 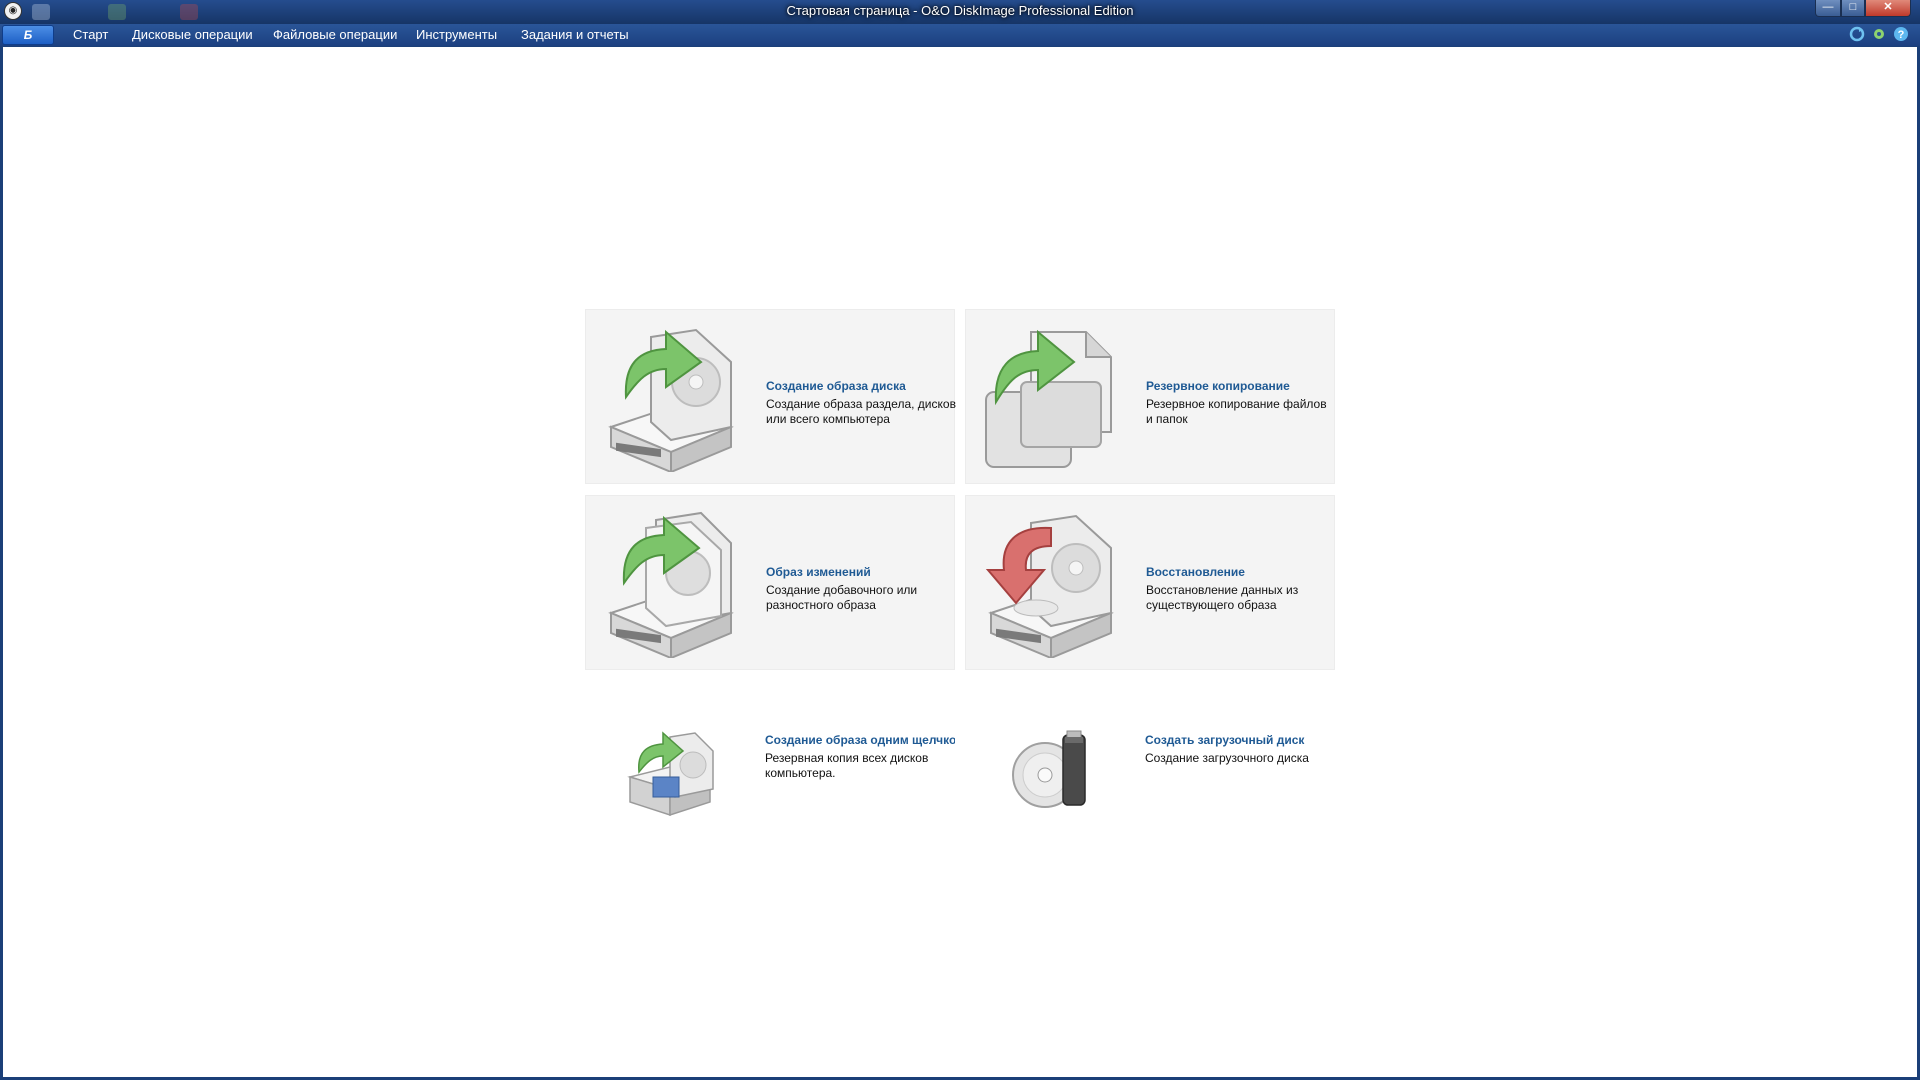 What do you see at coordinates (671, 584) in the screenshot?
I see `incremental-image-icon` at bounding box center [671, 584].